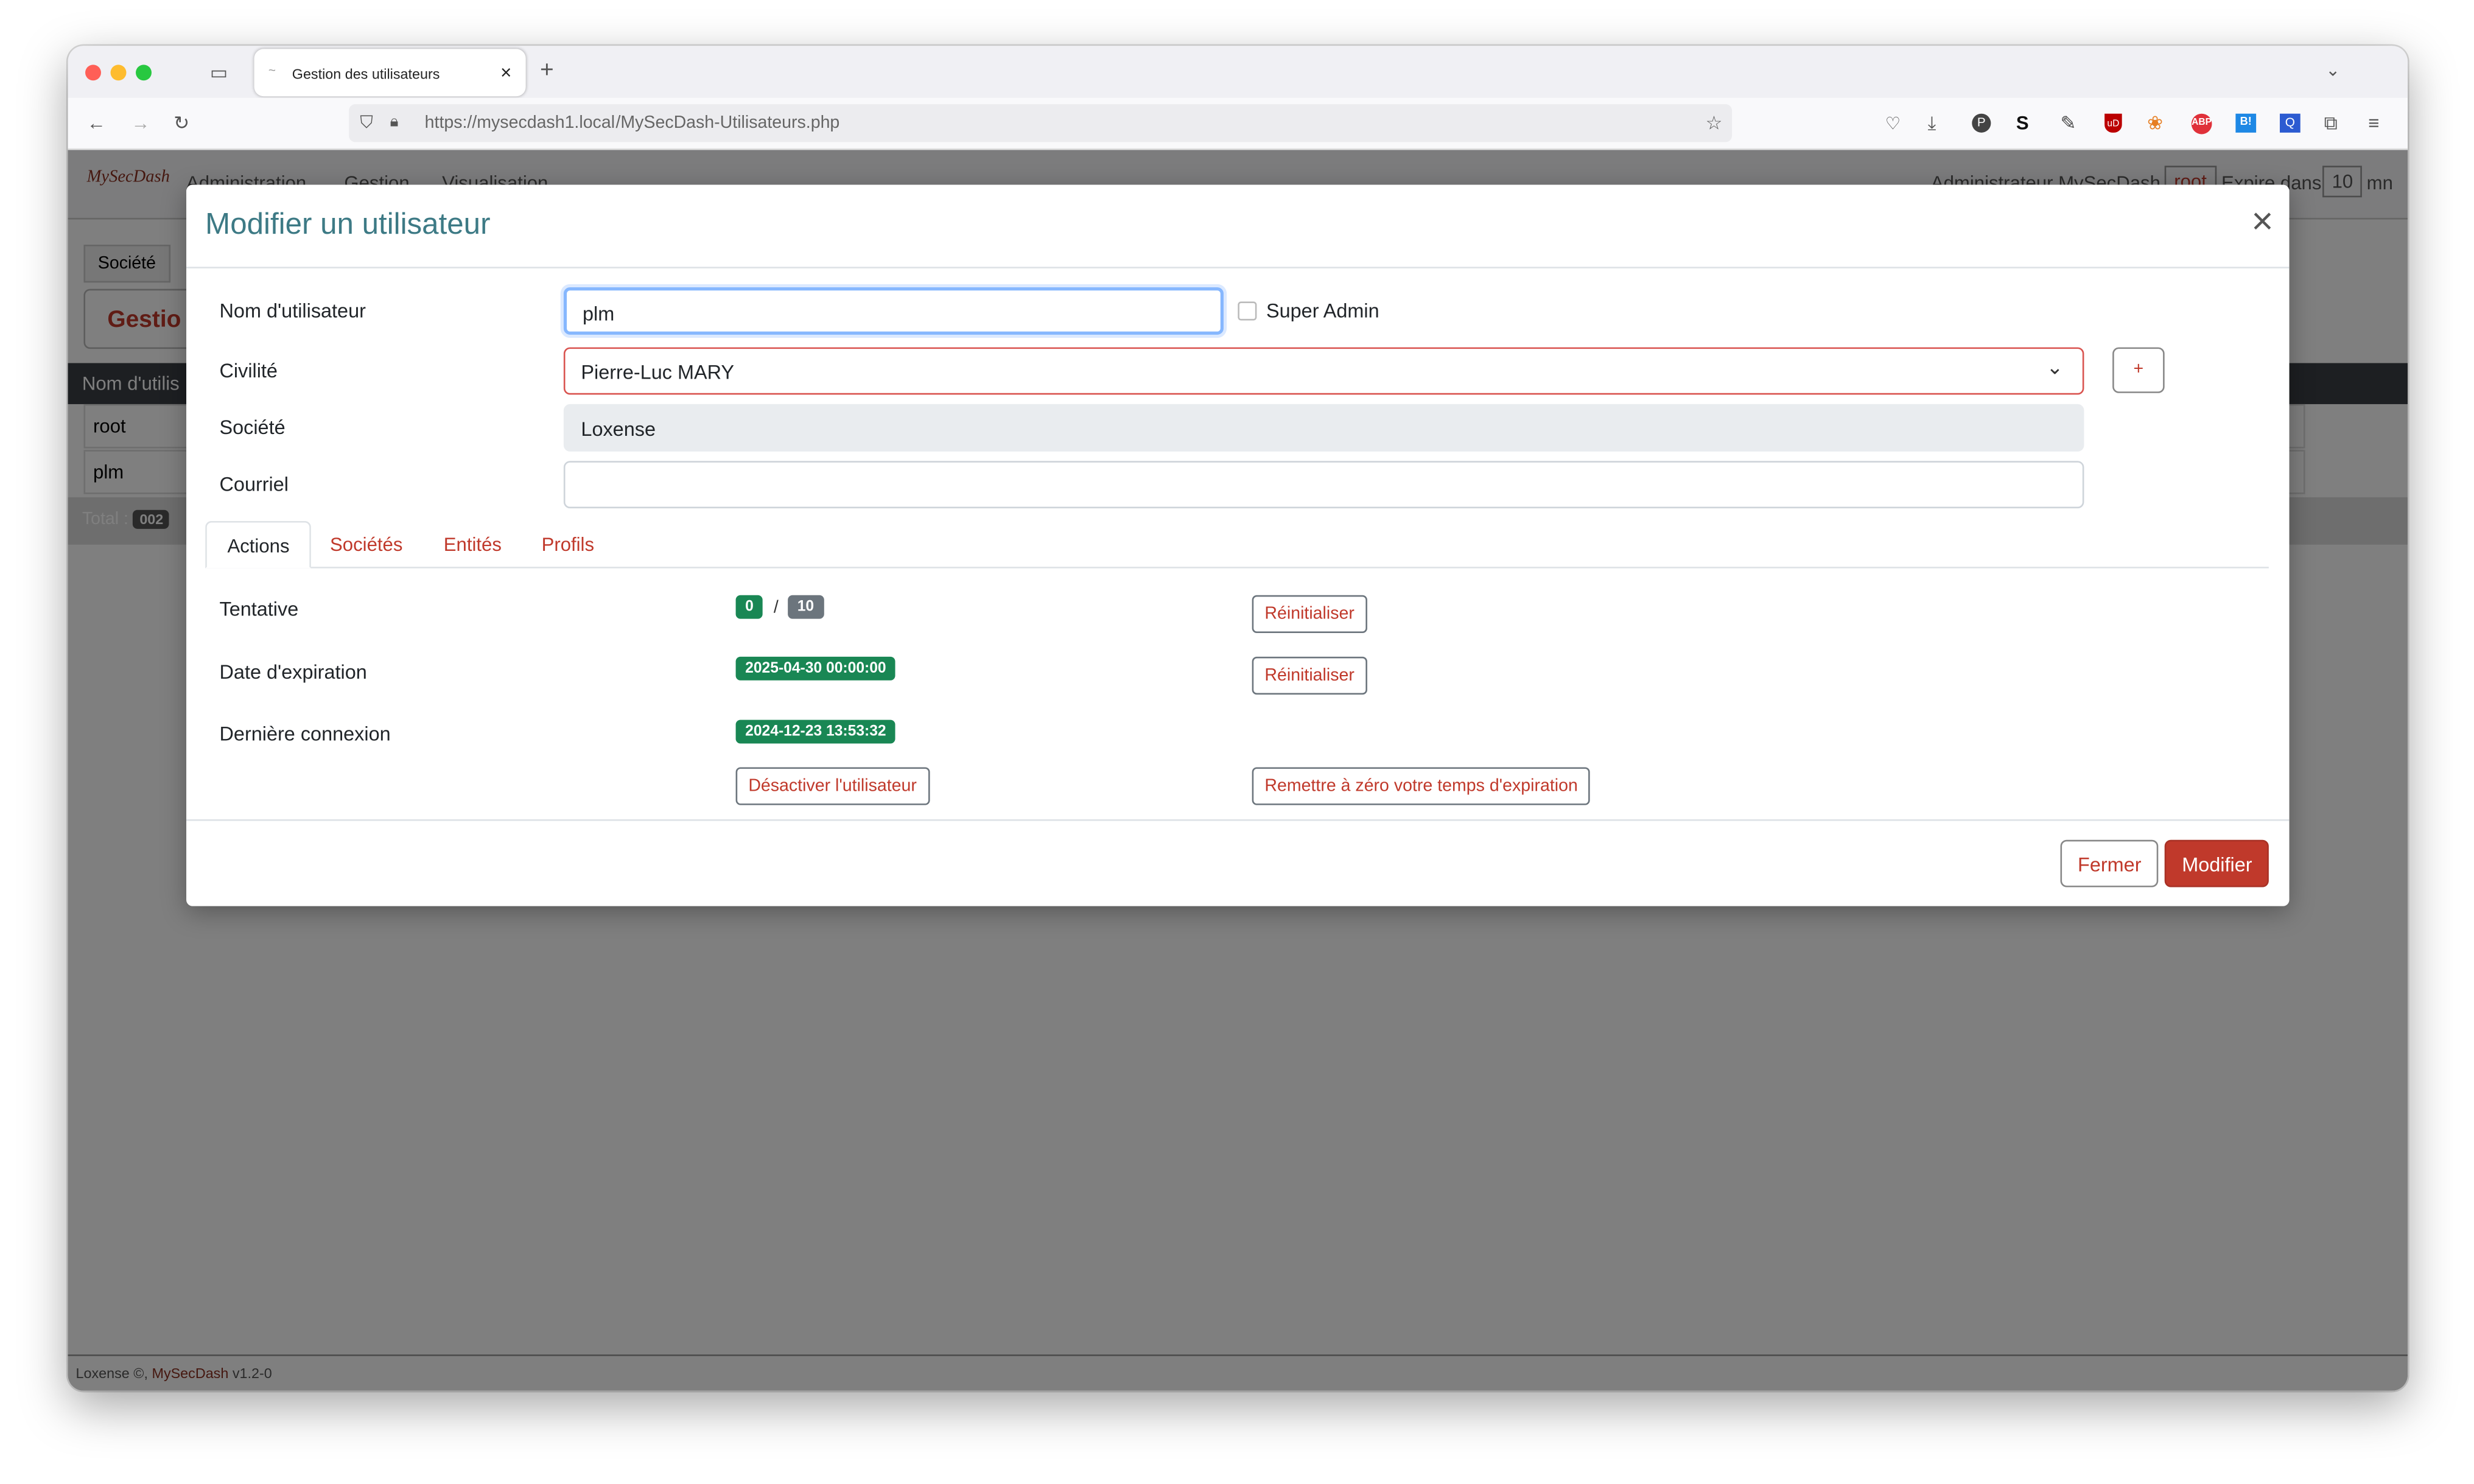 This screenshot has height=1484, width=2474. What do you see at coordinates (252, 427) in the screenshot?
I see `company-label: Société` at bounding box center [252, 427].